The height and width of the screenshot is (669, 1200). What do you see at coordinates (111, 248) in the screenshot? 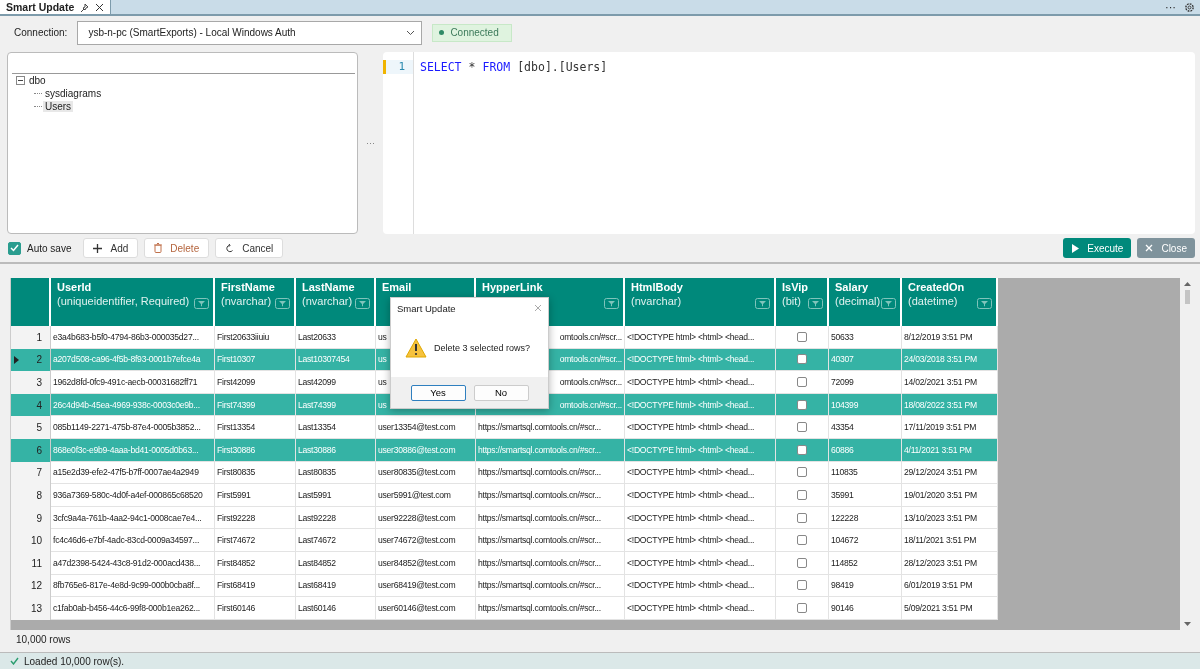
I see `add-button: Add` at bounding box center [111, 248].